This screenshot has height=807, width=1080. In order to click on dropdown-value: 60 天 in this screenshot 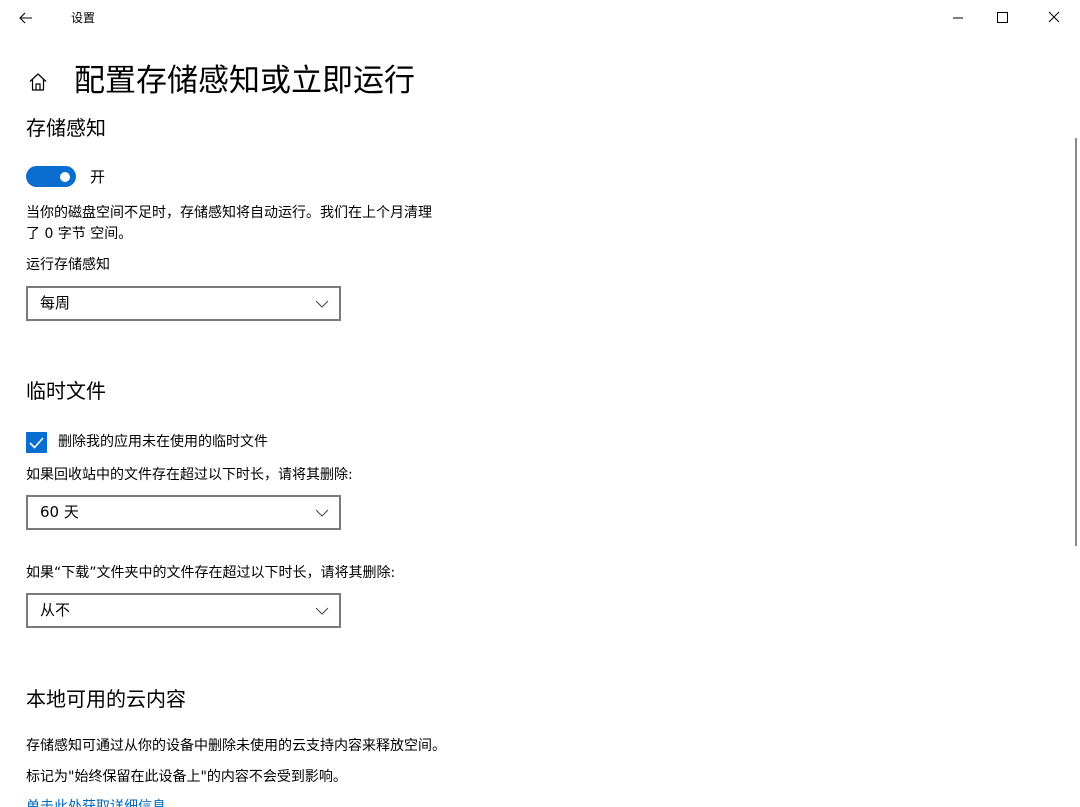, I will do `click(59, 512)`.